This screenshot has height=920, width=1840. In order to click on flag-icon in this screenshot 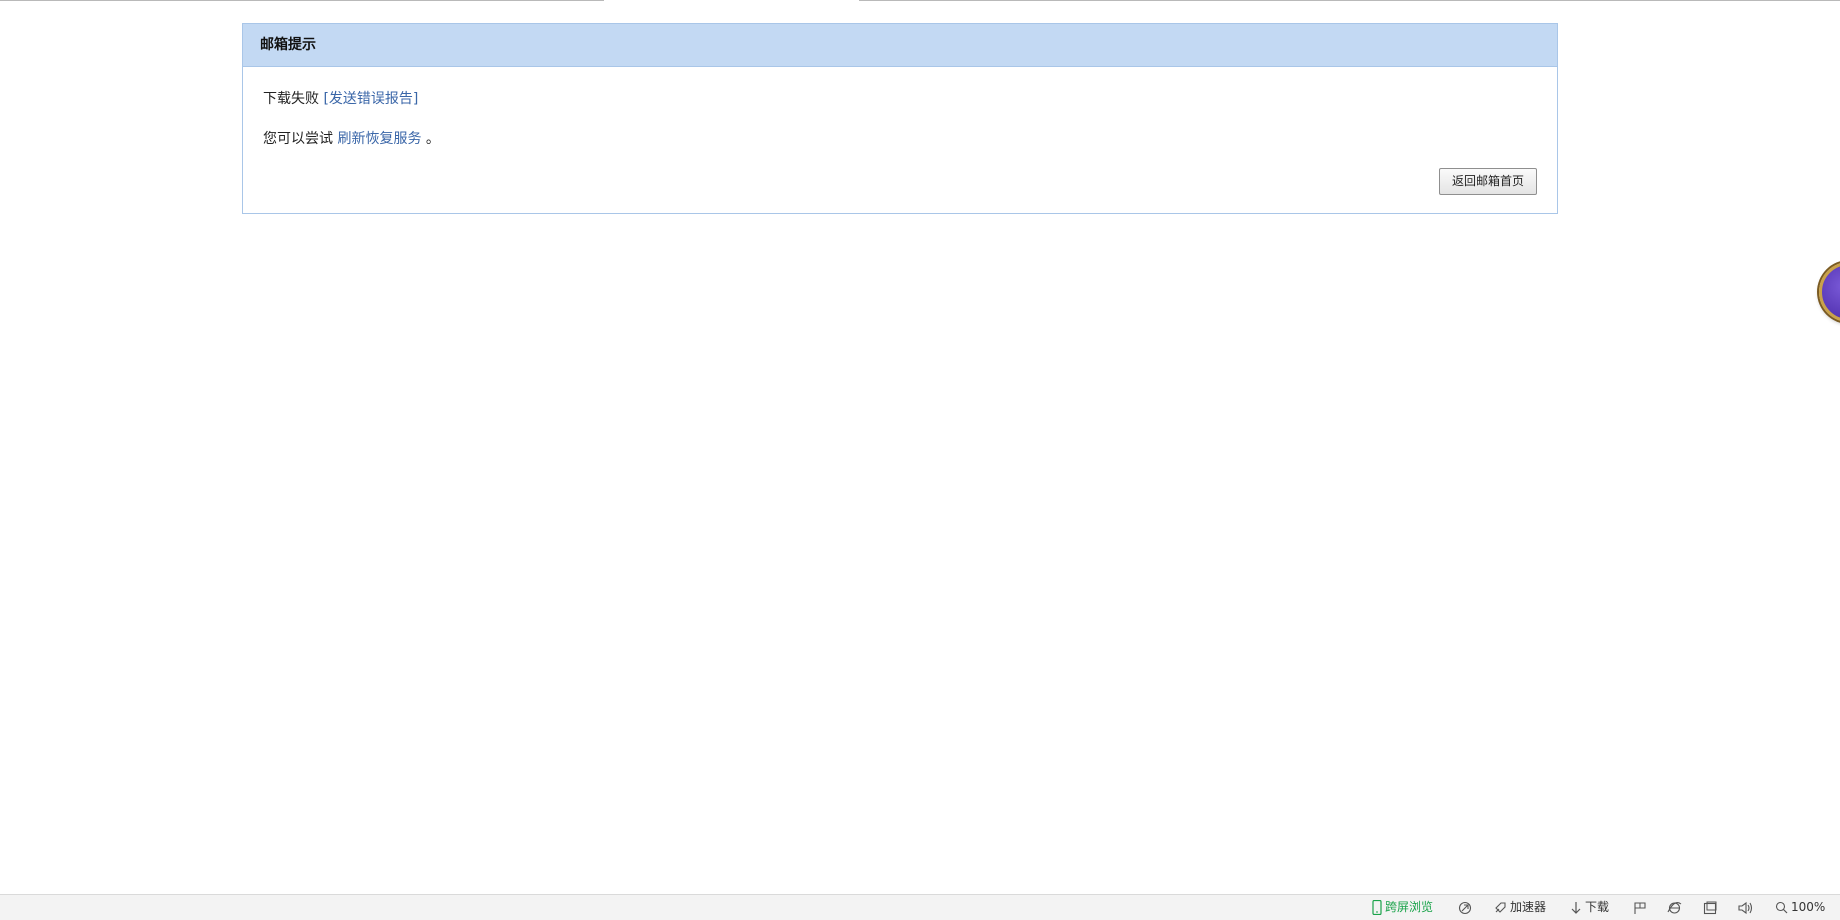, I will do `click(1640, 908)`.